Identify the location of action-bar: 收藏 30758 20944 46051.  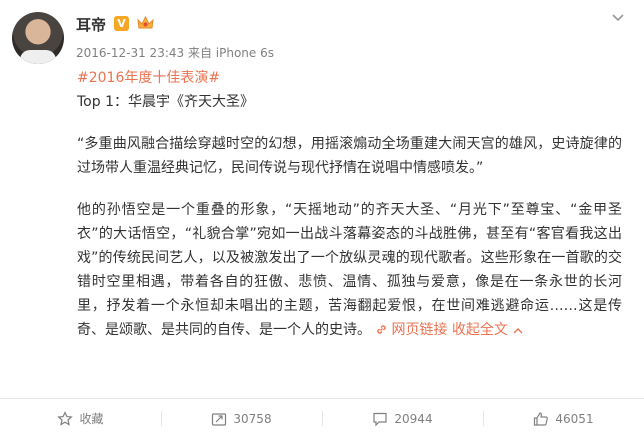
(322, 418).